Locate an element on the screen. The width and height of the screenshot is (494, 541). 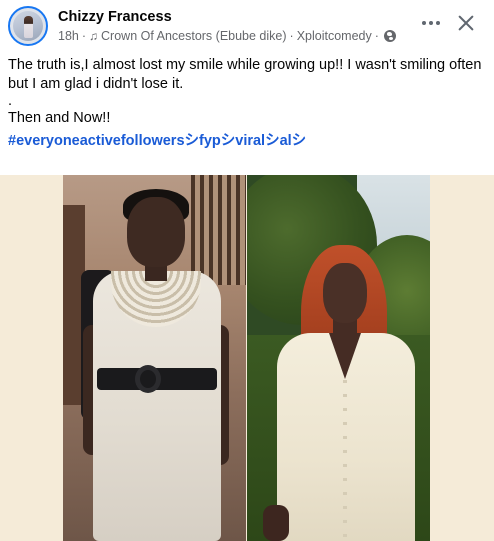
post-body-line: Then and Now!! is located at coordinates (59, 118).